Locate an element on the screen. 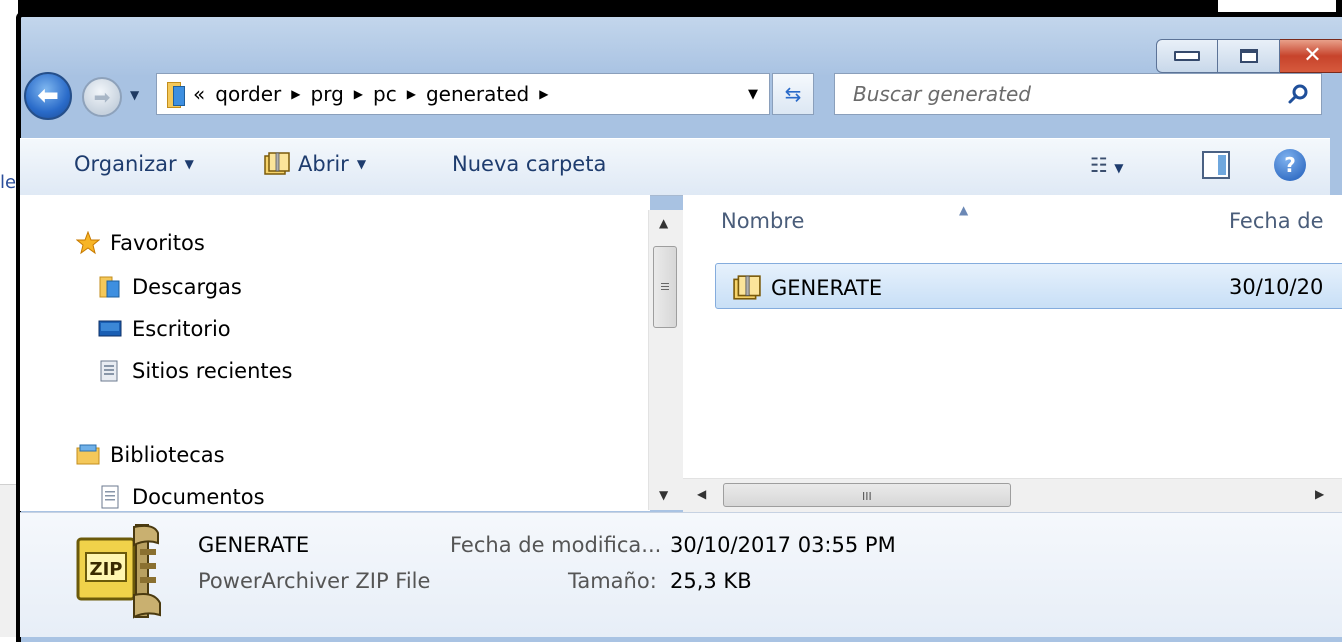 This screenshot has height=642, width=1342. organize-label: Organizar is located at coordinates (125, 164).